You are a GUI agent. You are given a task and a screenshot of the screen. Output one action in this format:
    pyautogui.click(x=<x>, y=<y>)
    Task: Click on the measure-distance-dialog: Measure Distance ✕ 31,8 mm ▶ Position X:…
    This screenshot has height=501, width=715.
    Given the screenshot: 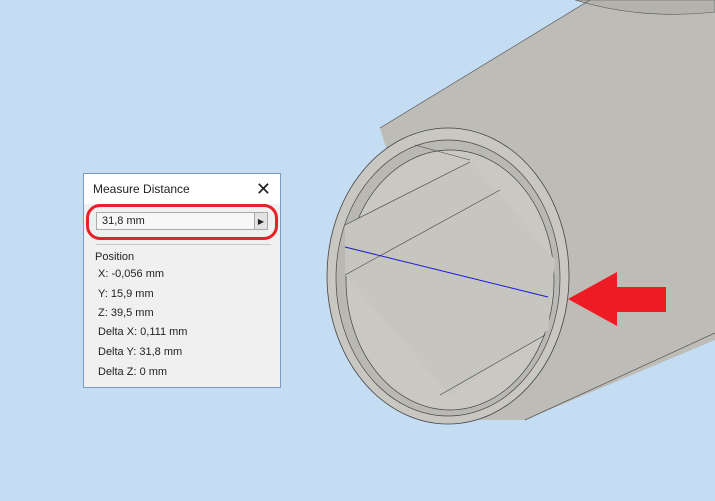 What is the action you would take?
    pyautogui.click(x=182, y=280)
    